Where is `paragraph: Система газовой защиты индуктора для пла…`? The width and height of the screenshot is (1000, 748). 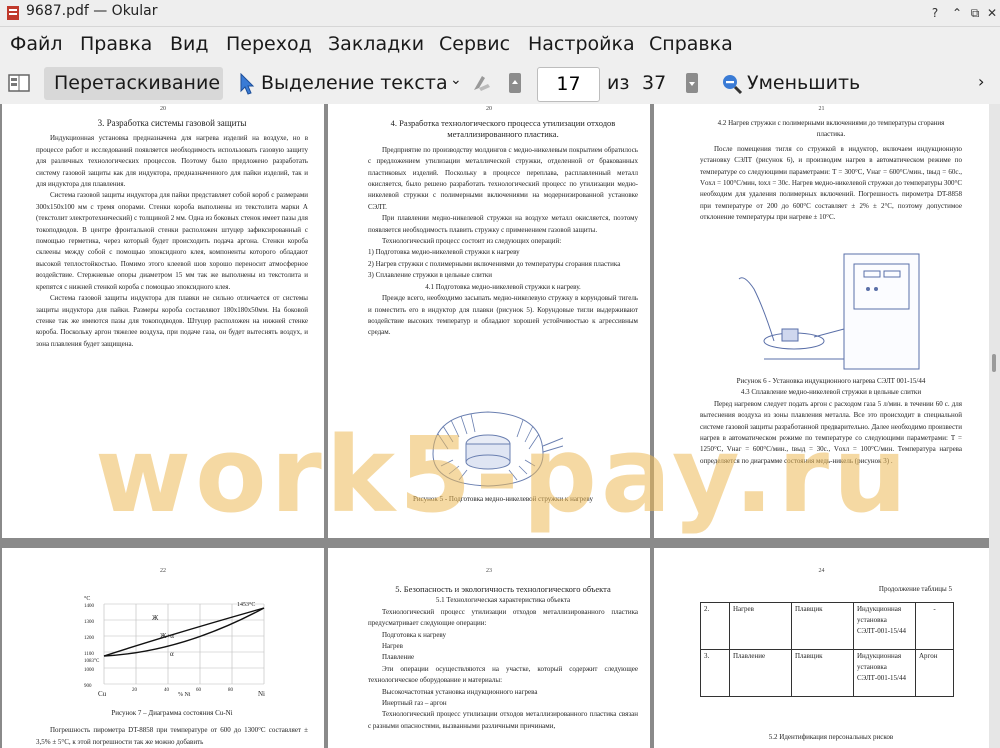 paragraph: Система газовой защиты индуктора для пла… is located at coordinates (172, 321).